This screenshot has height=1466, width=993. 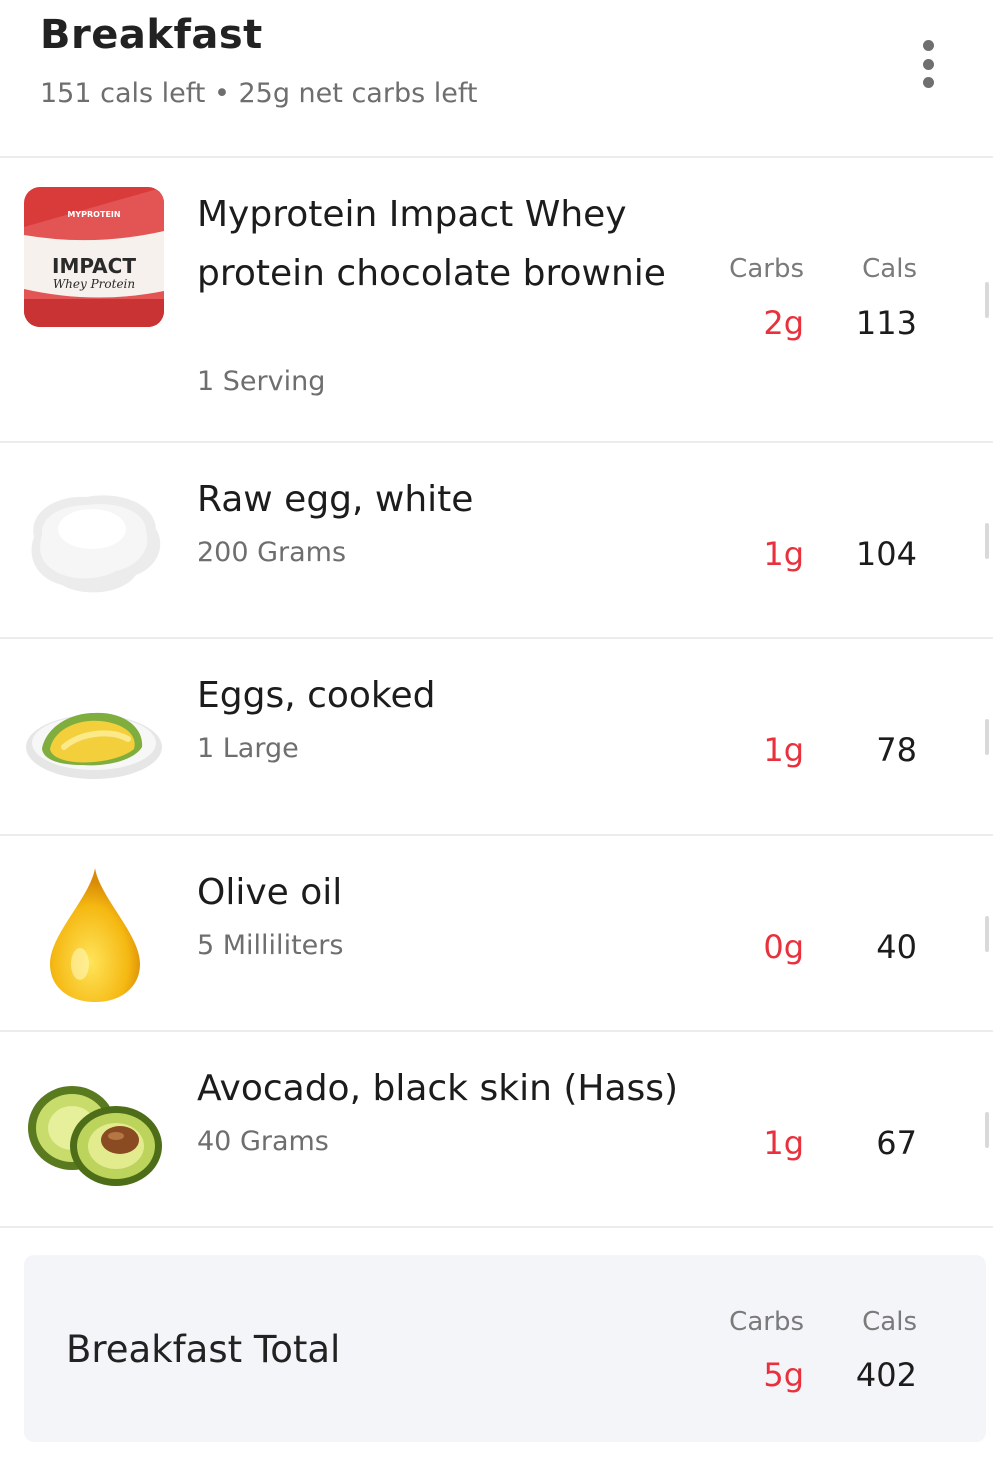 What do you see at coordinates (203, 1349) in the screenshot?
I see `meal-total-label: Breakfast Total` at bounding box center [203, 1349].